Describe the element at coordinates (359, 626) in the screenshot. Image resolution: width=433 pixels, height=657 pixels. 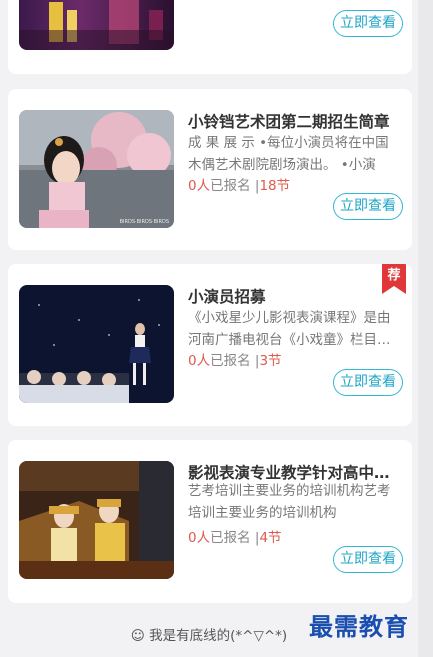
I see `watermark: 最需教育` at that location.